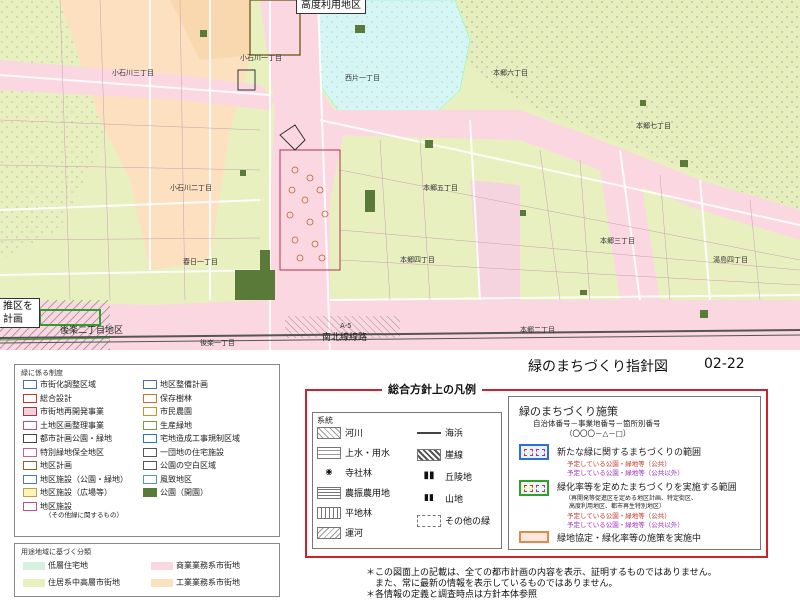  Describe the element at coordinates (537, 329) in the screenshot. I see `map-label-hongo-2: 本郷二丁目` at that location.